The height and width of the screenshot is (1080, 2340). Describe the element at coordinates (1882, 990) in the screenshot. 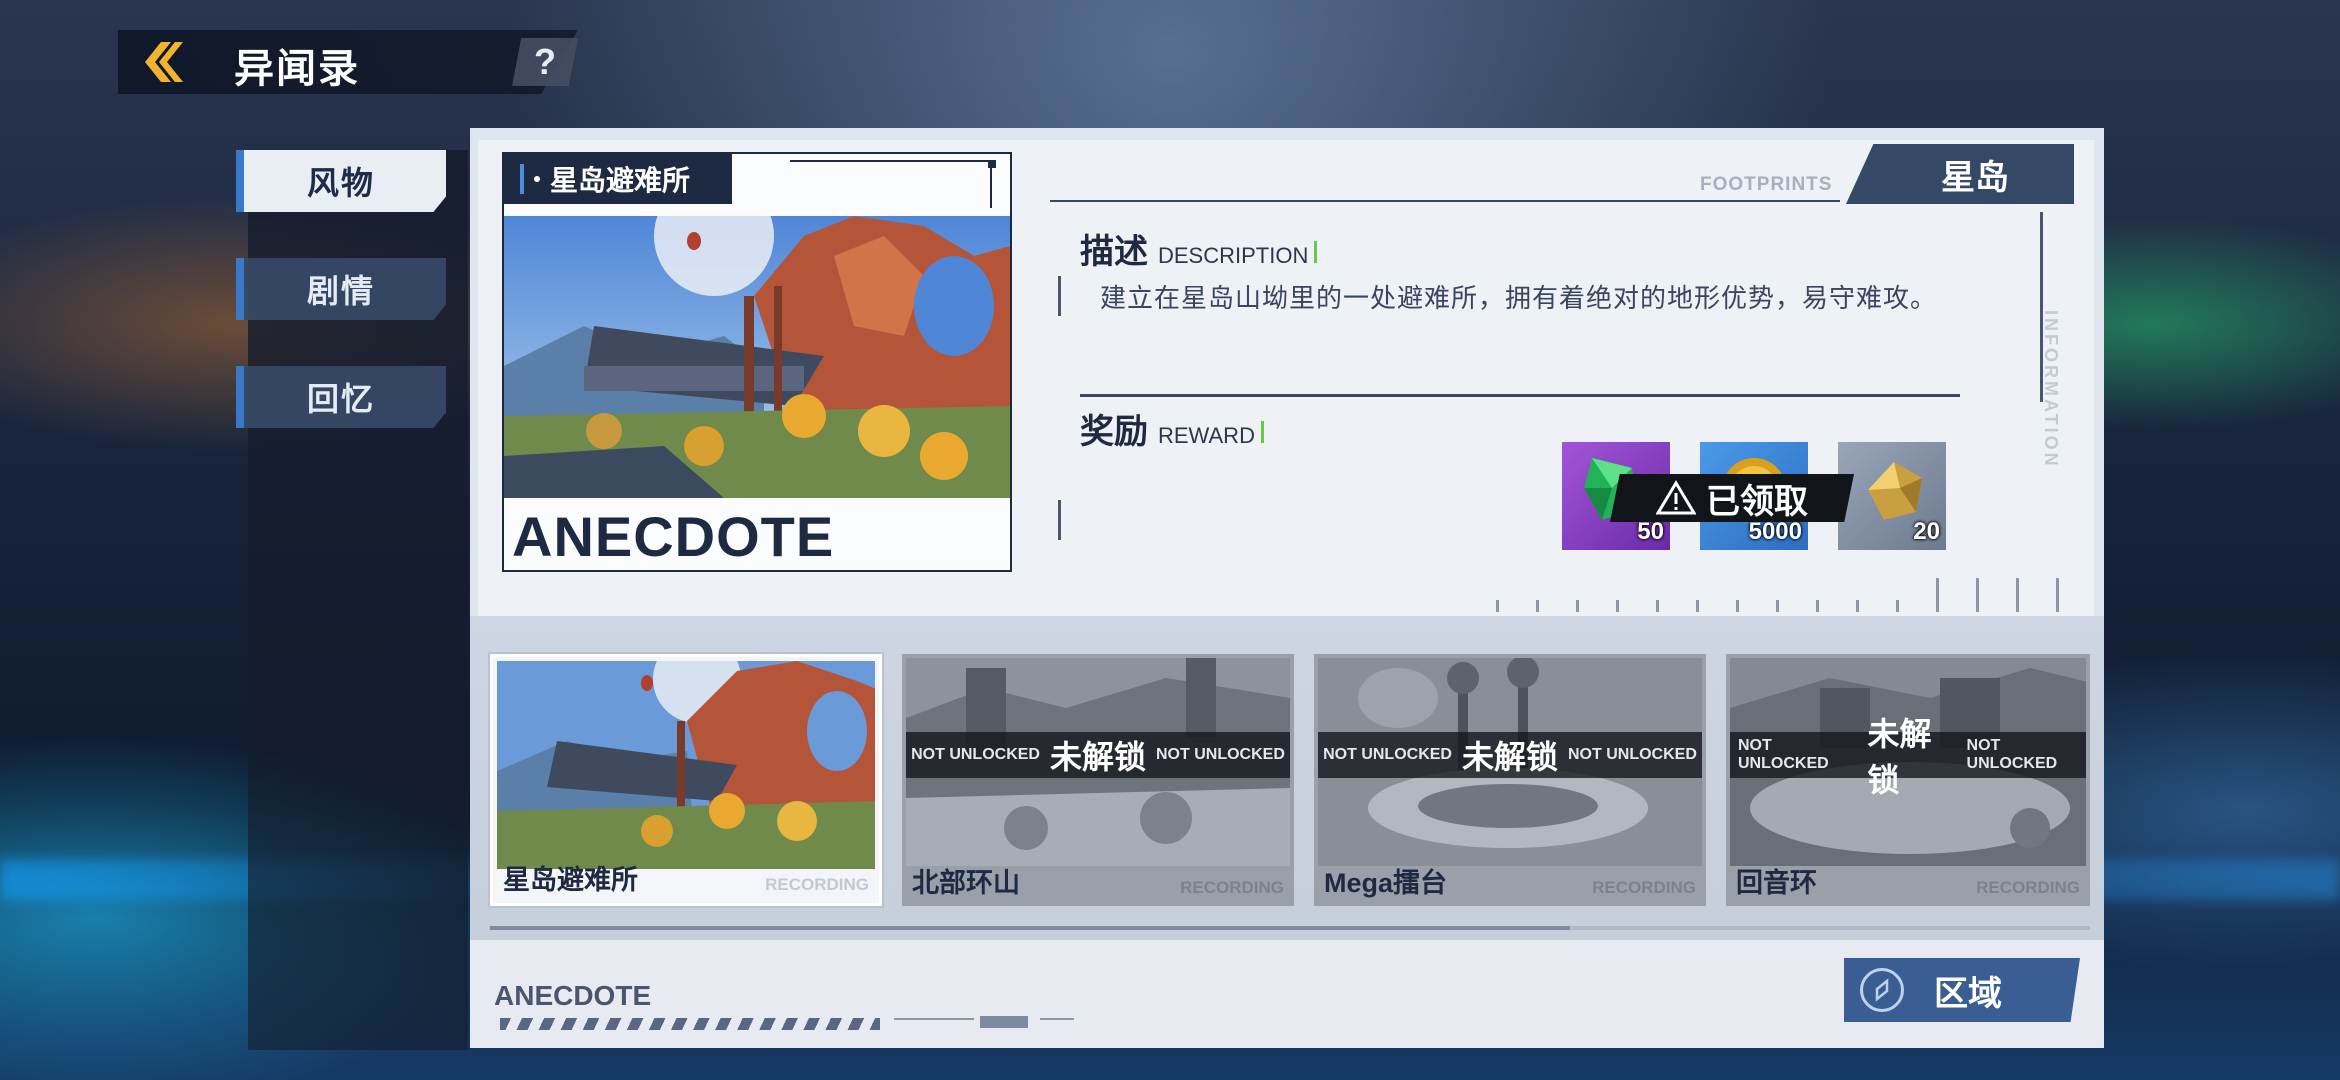

I see `compass-icon` at that location.